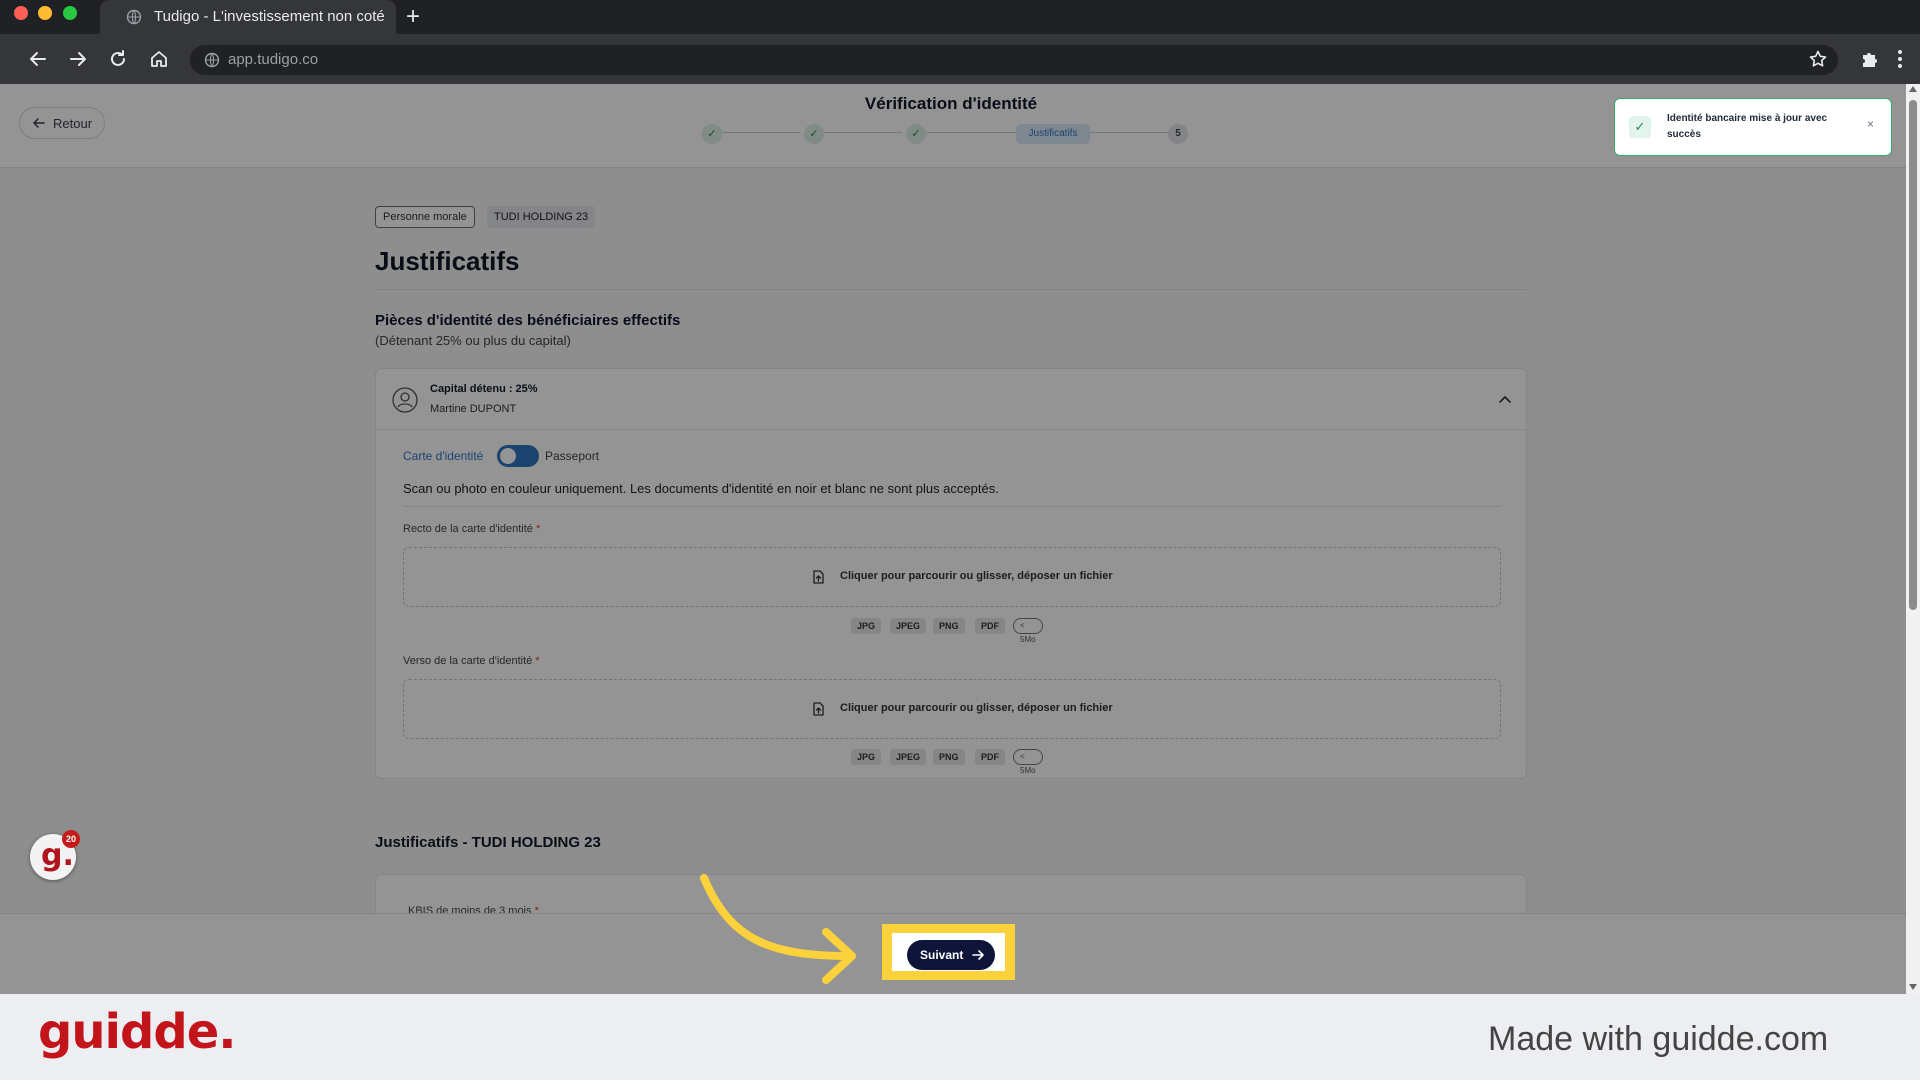 The image size is (1920, 1080). Describe the element at coordinates (118, 59) in the screenshot. I see `reload-icon` at that location.